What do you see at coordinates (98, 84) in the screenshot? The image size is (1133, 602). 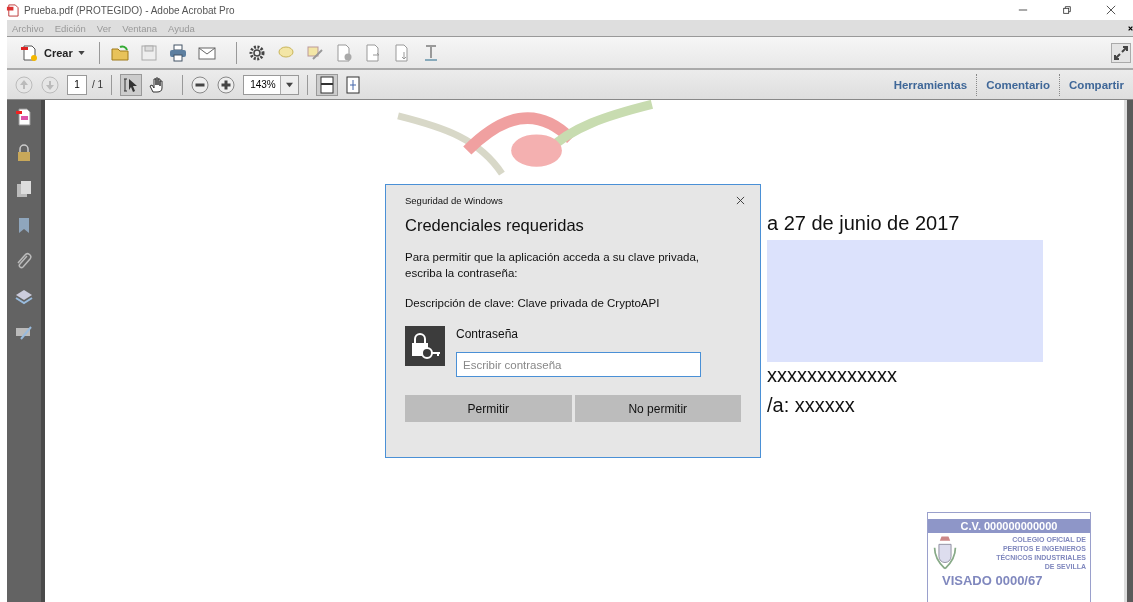 I see `page-total: / 1` at bounding box center [98, 84].